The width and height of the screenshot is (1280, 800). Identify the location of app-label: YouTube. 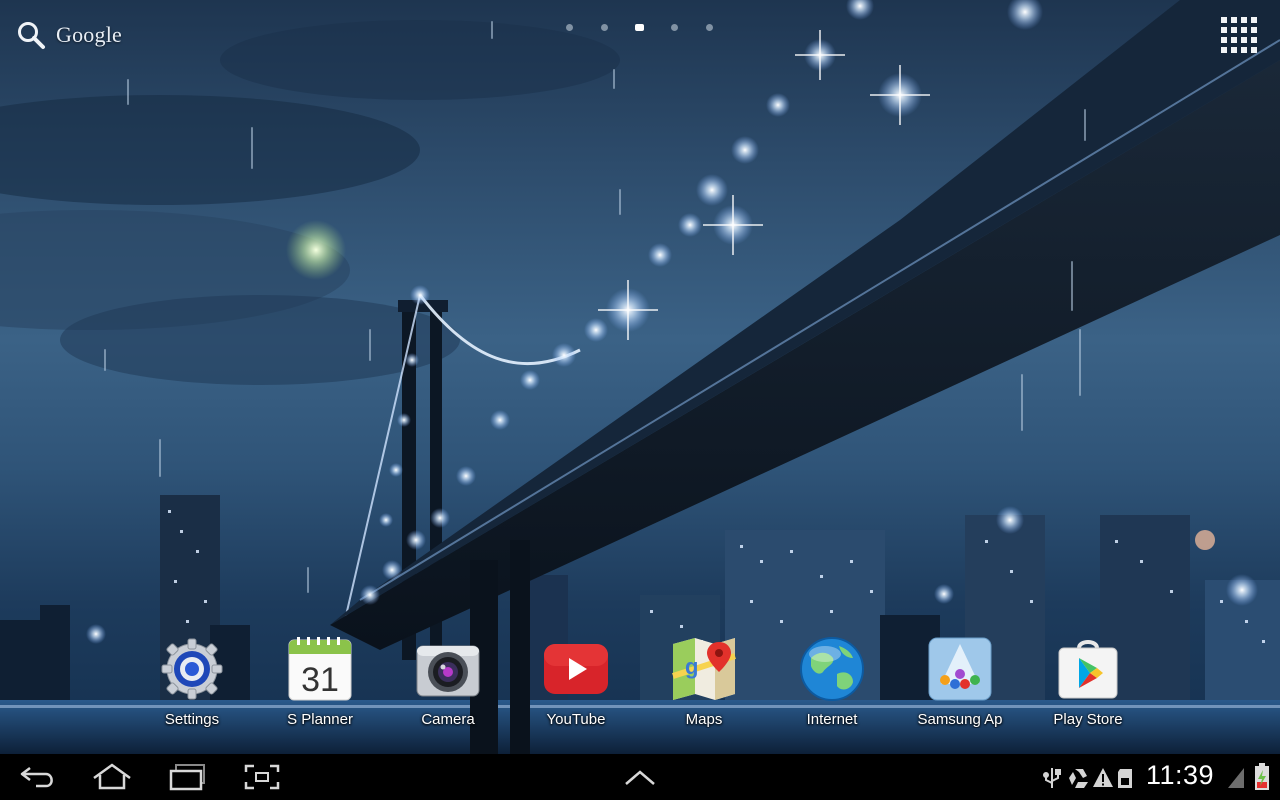
(576, 719).